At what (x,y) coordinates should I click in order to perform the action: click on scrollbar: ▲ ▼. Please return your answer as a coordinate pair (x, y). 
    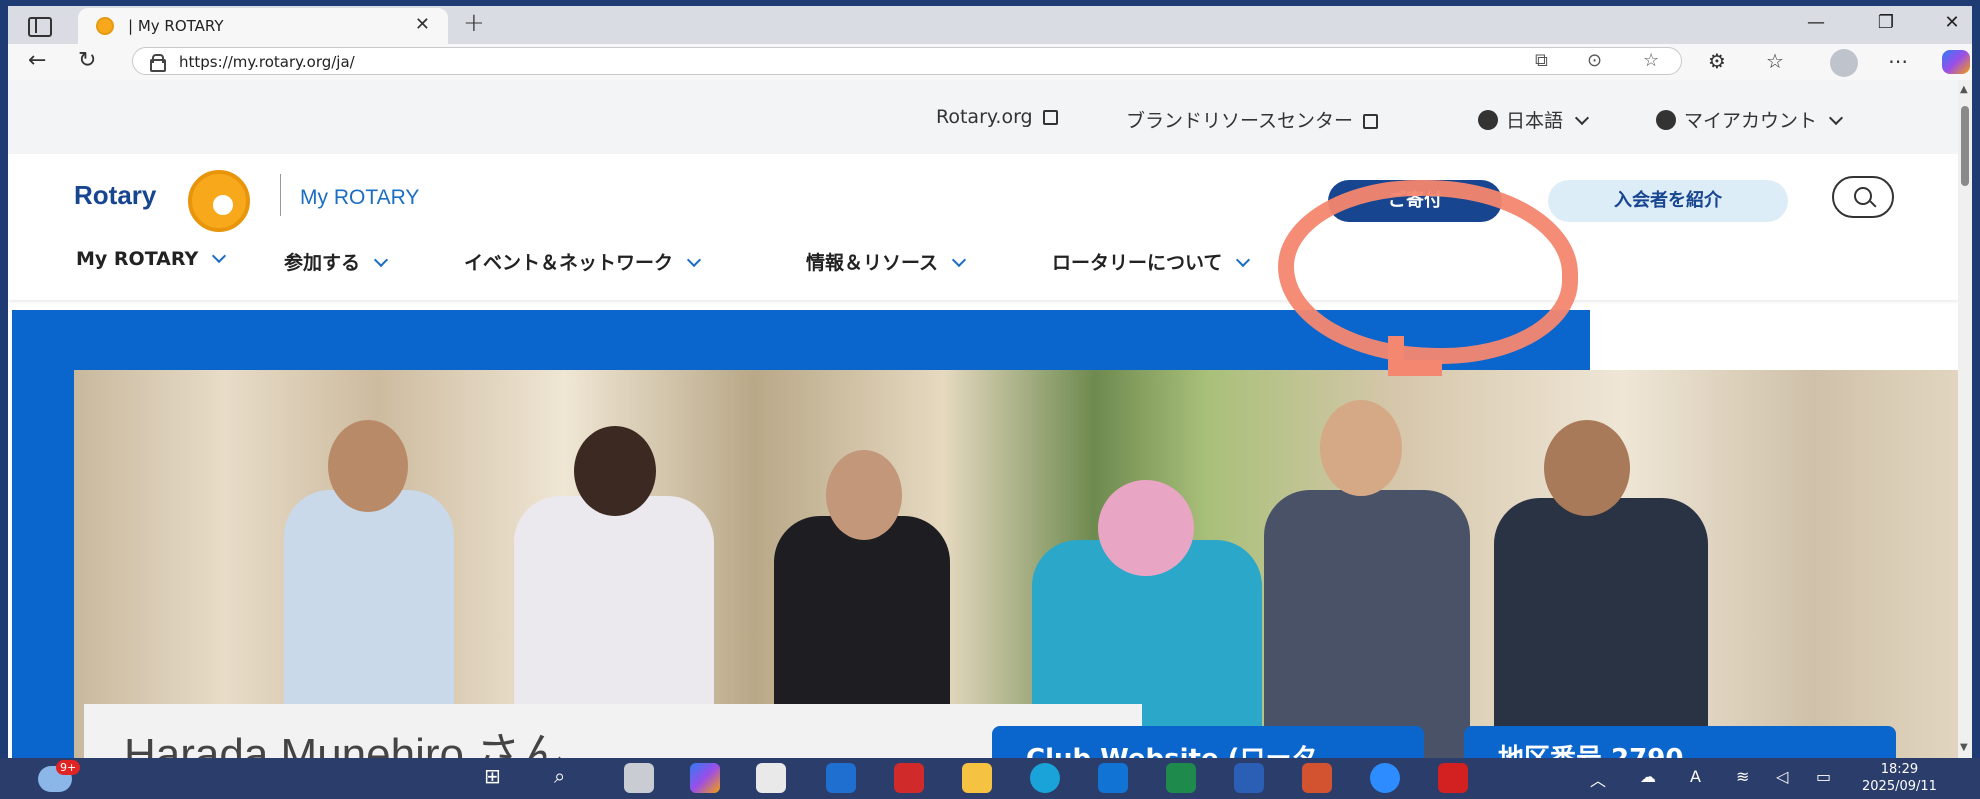
    Looking at the image, I should click on (1965, 419).